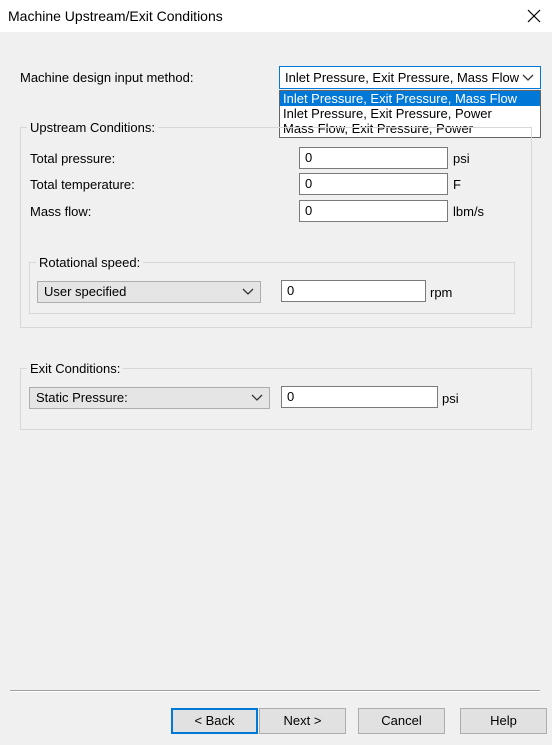 The image size is (552, 745). I want to click on rotational-speed-mode-select: User specified, so click(149, 292).